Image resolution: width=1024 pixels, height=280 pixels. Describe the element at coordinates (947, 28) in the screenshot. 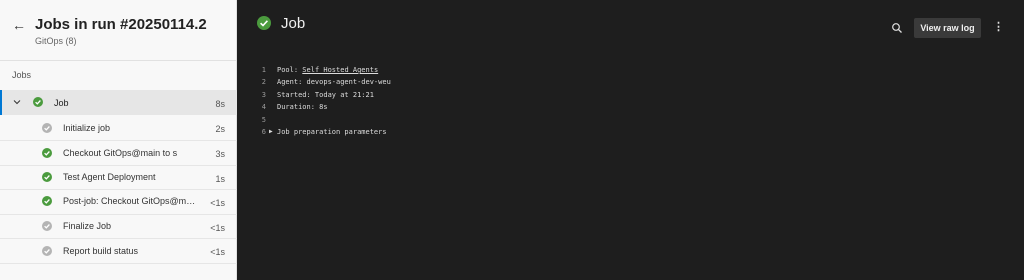

I see `view-raw-log-button: View raw log` at that location.